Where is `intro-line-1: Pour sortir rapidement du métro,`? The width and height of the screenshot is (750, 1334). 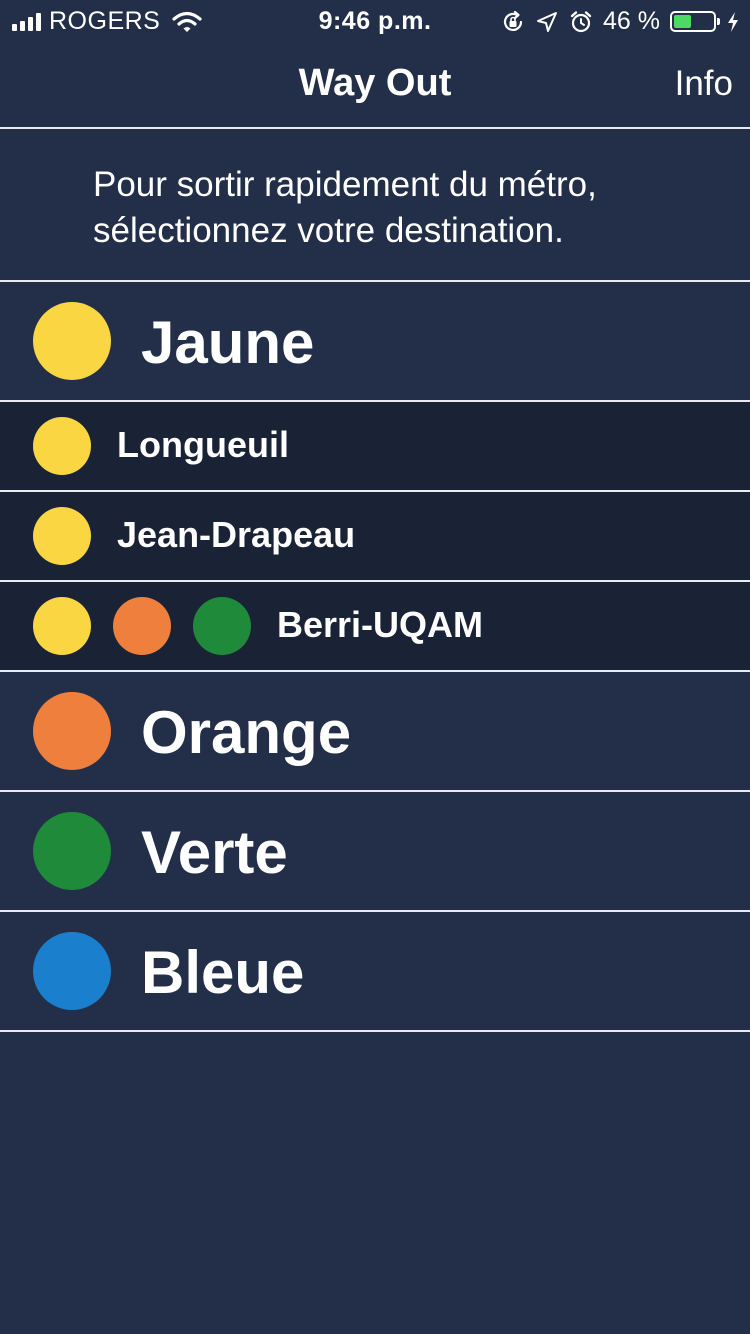 intro-line-1: Pour sortir rapidement du métro, is located at coordinates (345, 184).